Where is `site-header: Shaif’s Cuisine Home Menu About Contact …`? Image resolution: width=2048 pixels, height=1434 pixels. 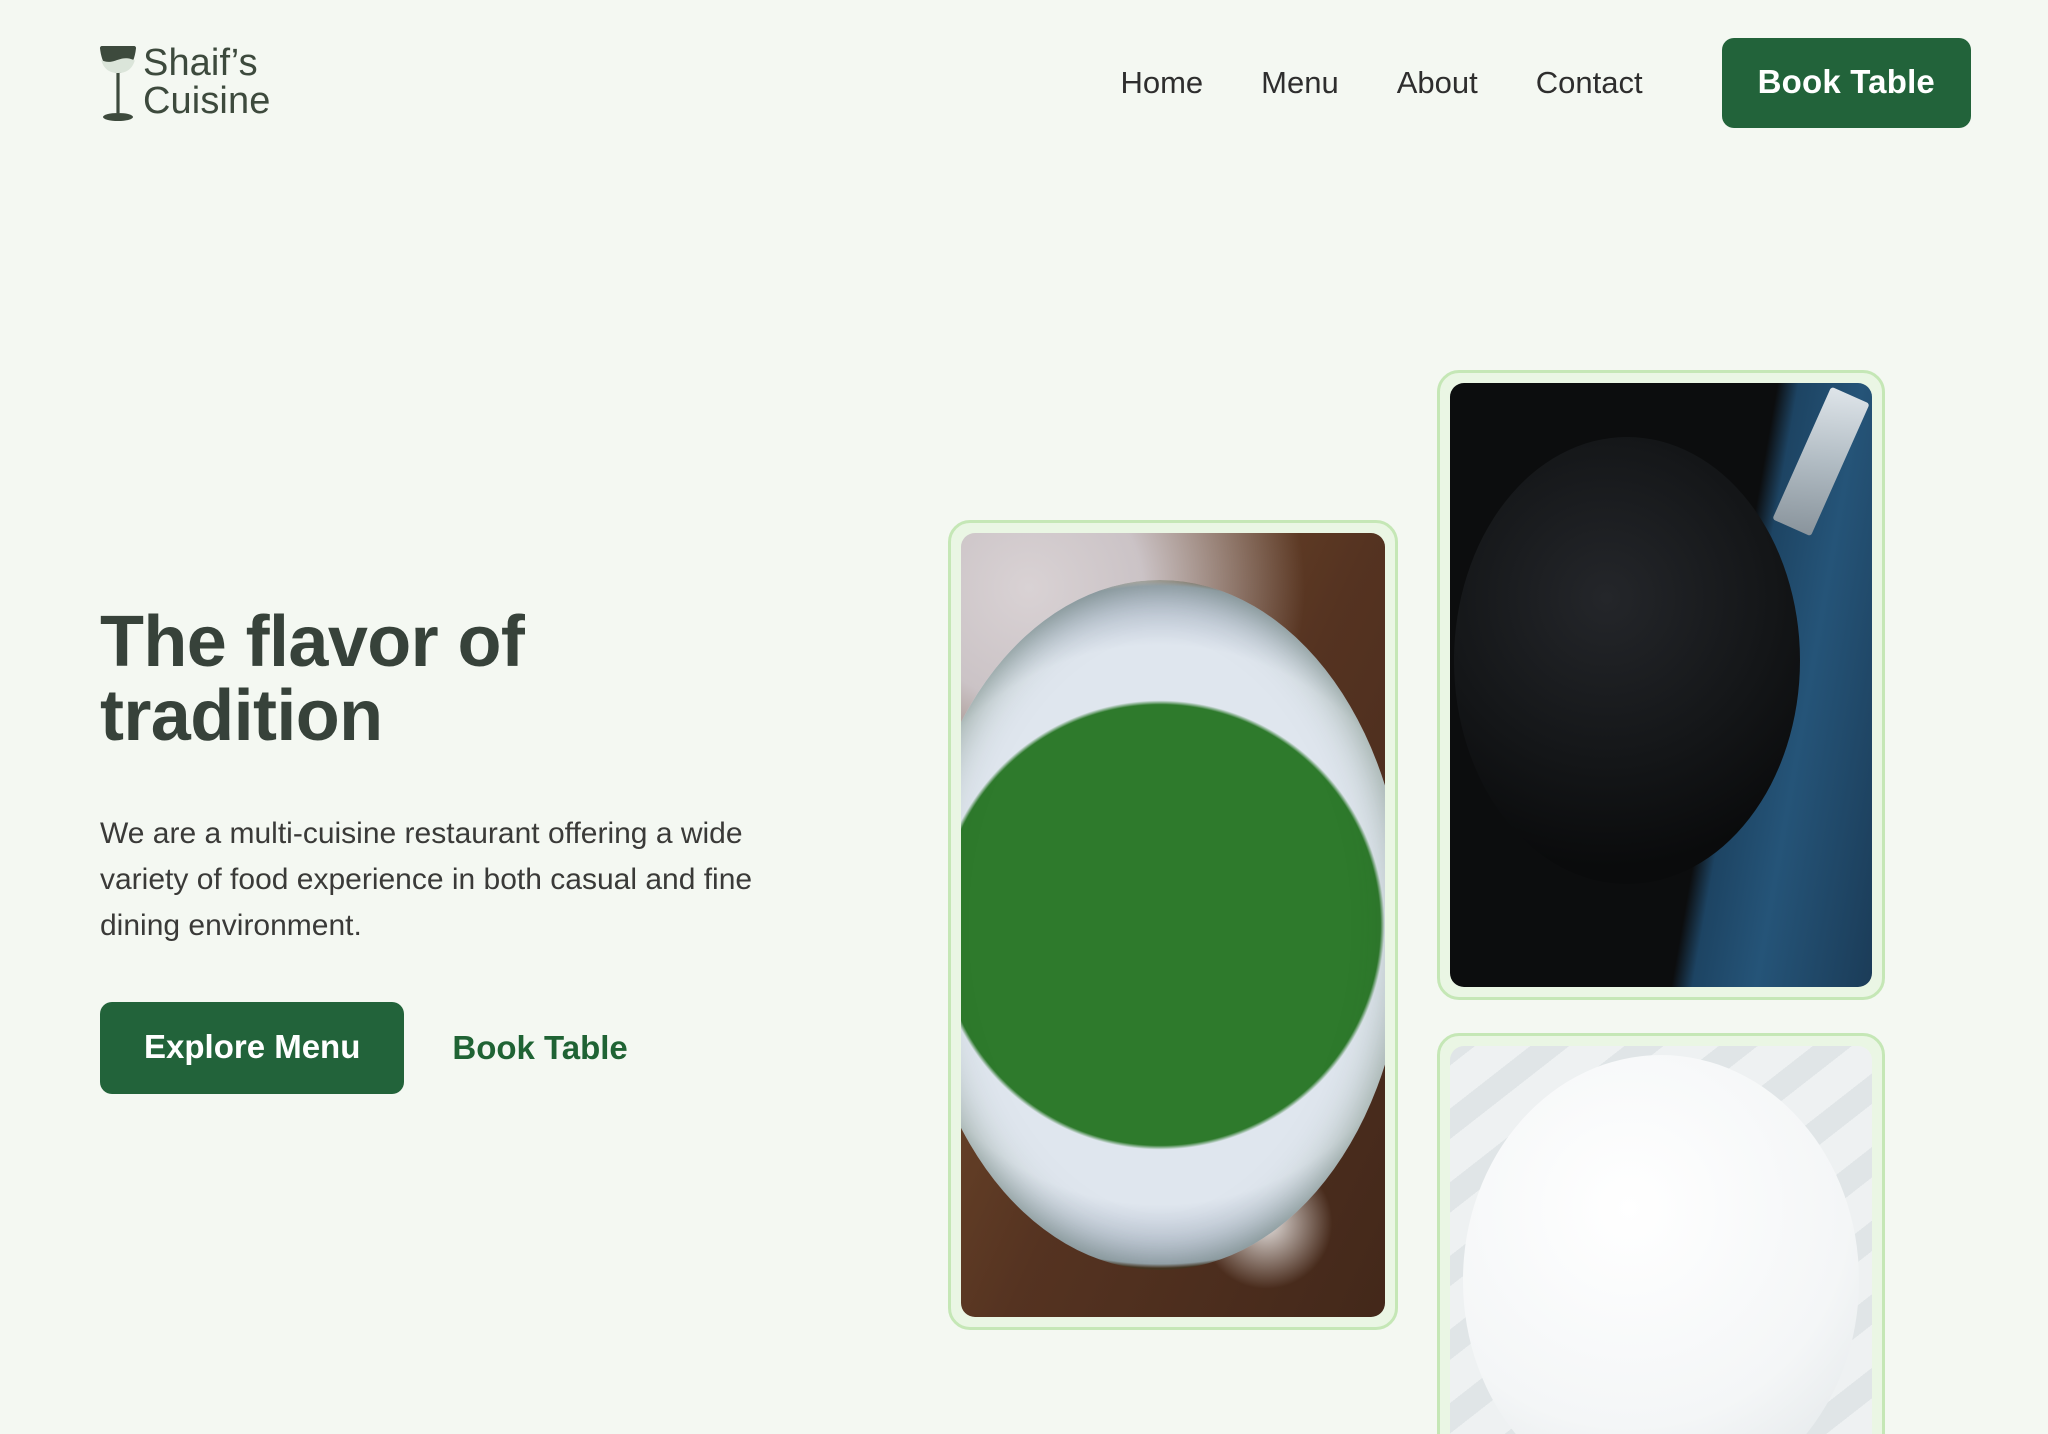
site-header: Shaif’s Cuisine Home Menu About Contact … is located at coordinates (1024, 70).